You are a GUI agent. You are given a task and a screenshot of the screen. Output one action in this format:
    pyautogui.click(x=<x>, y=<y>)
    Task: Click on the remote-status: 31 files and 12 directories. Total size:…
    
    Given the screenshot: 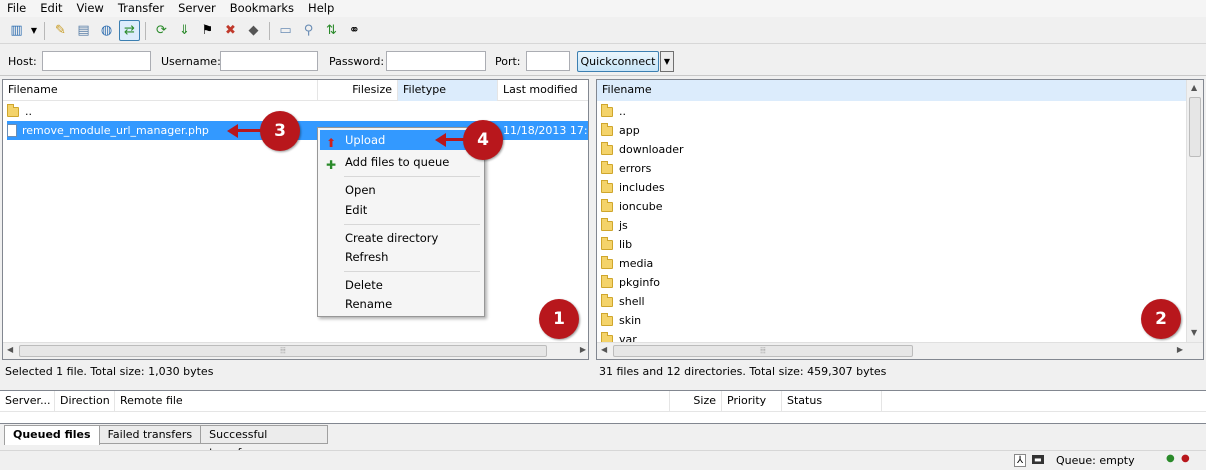 What is the action you would take?
    pyautogui.click(x=743, y=371)
    